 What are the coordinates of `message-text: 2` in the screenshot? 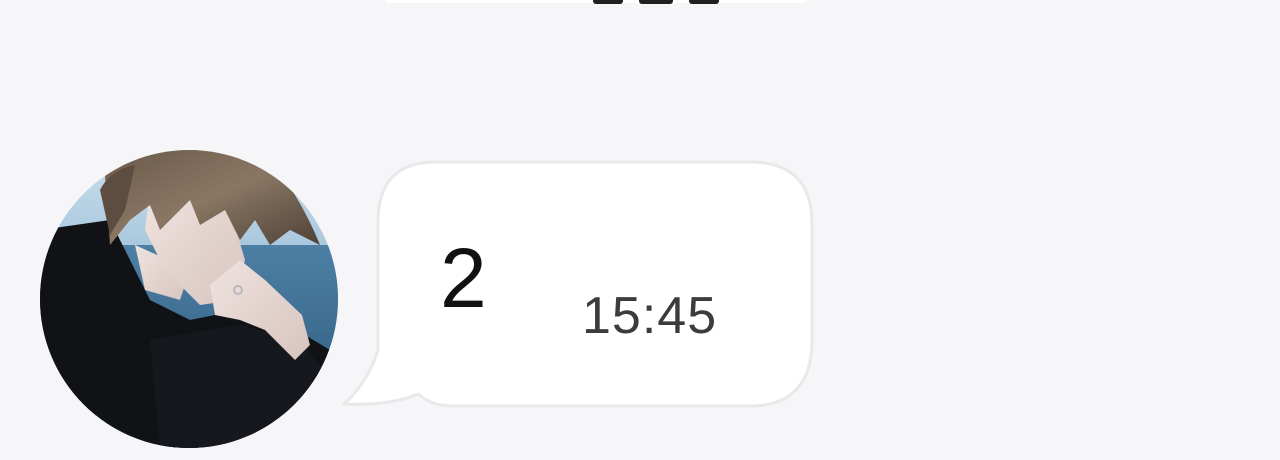 It's located at (463, 278).